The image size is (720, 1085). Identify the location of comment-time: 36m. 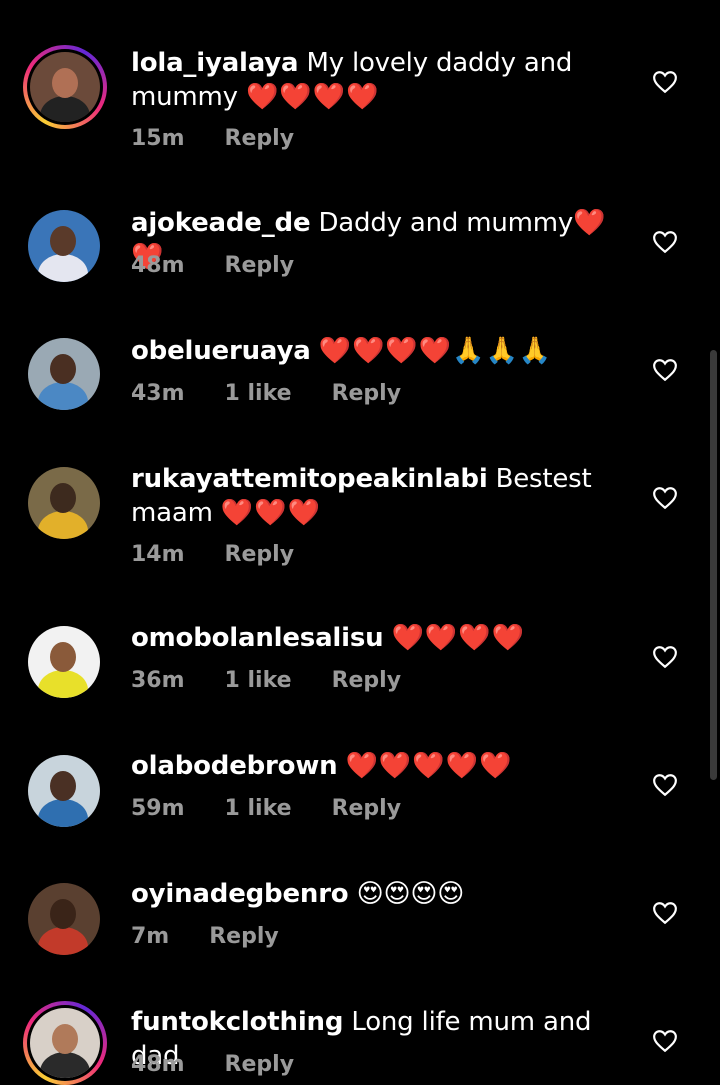
(158, 680).